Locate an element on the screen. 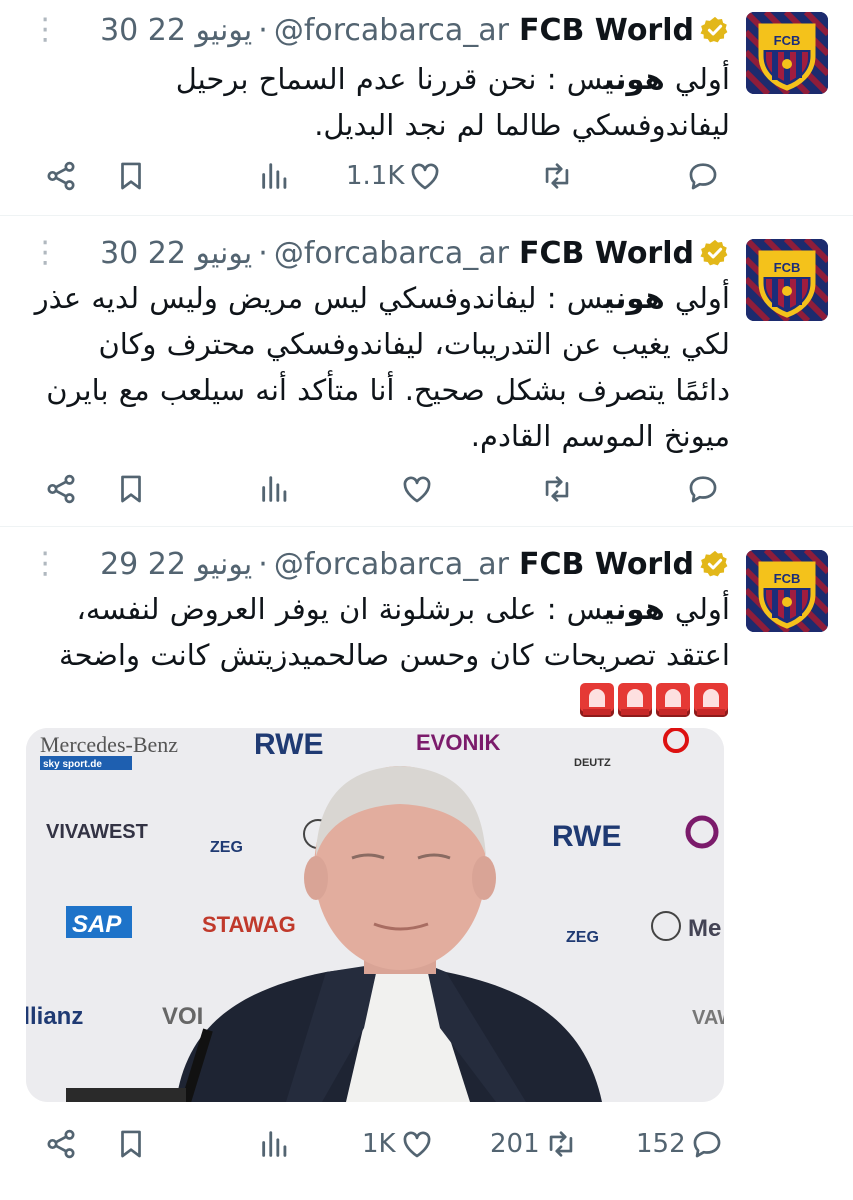 The width and height of the screenshot is (853, 1200). tweet-actions: 1.1K is located at coordinates (426, 176).